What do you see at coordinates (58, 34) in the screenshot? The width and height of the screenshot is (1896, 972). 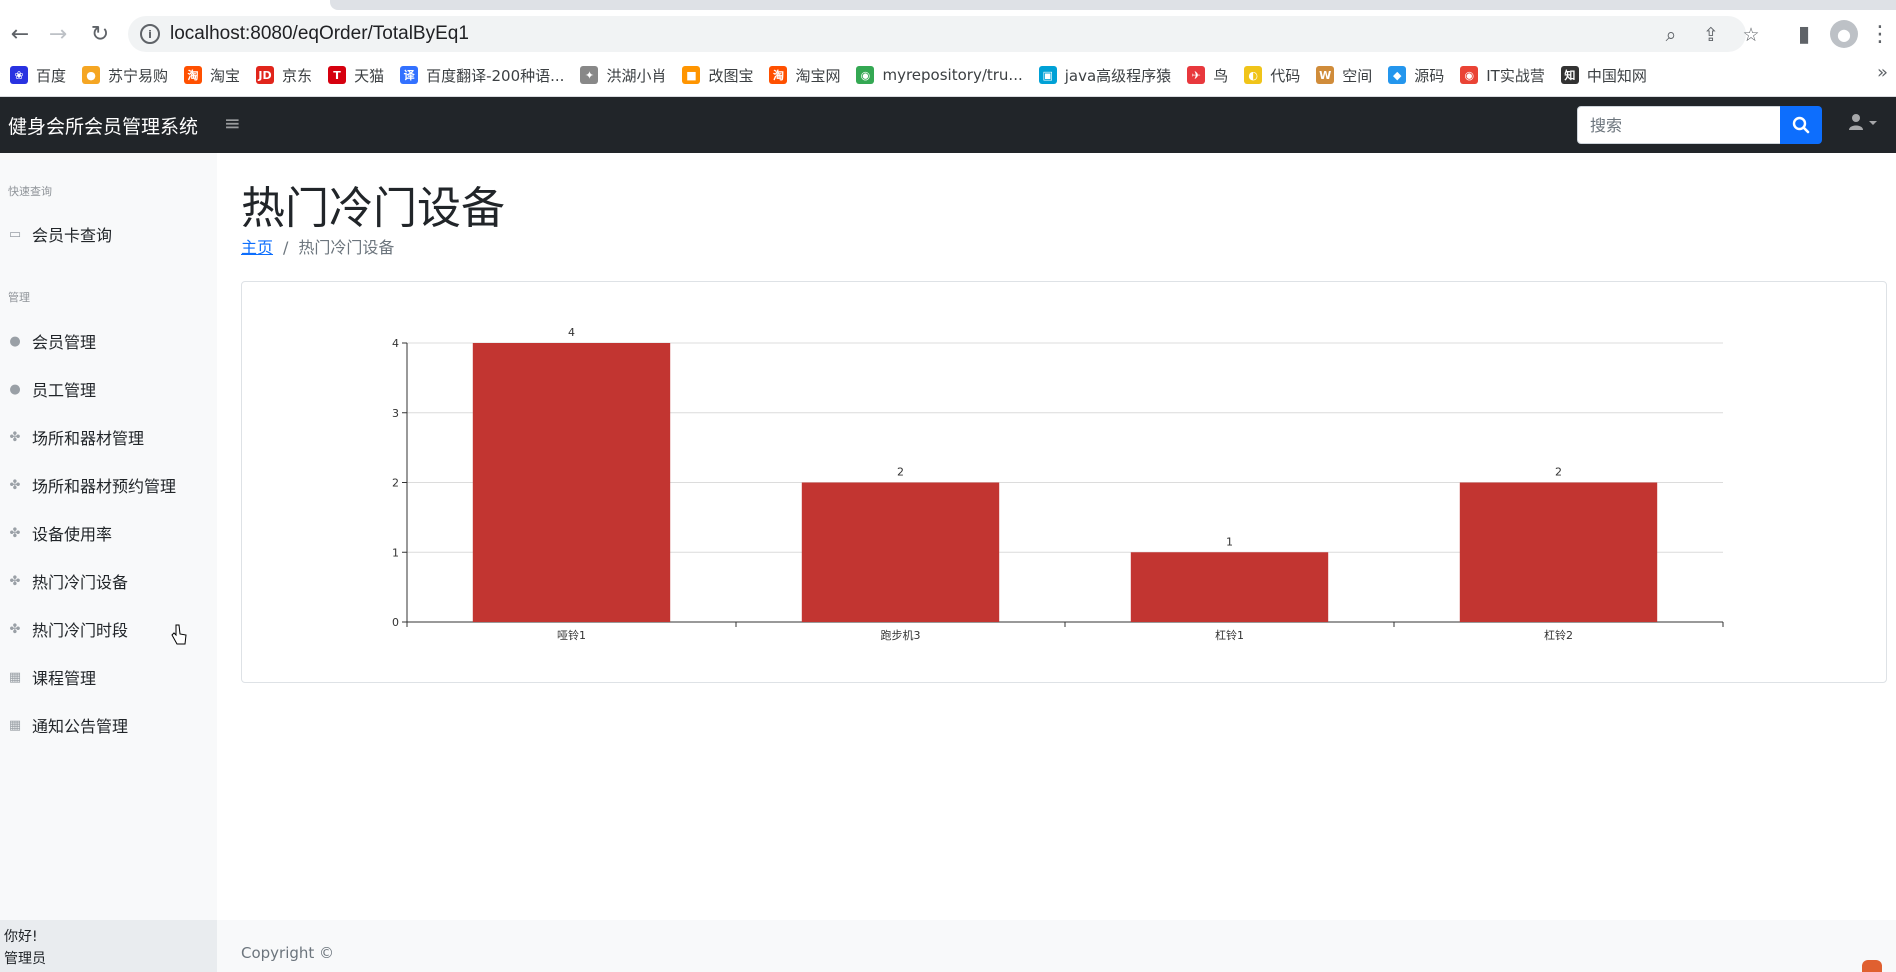 I see `forward-icon: →` at bounding box center [58, 34].